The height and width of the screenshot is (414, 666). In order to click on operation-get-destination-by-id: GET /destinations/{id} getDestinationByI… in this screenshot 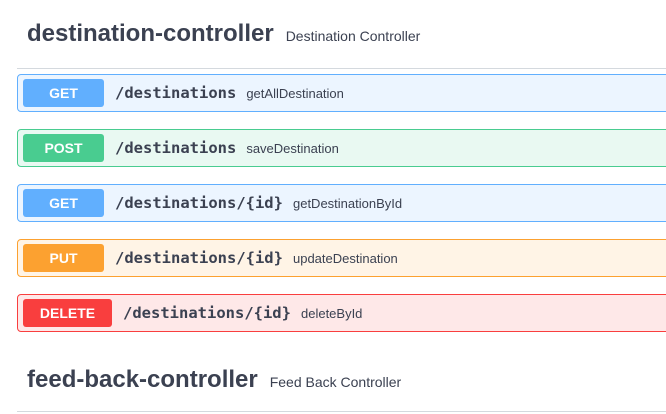, I will do `click(341, 203)`.